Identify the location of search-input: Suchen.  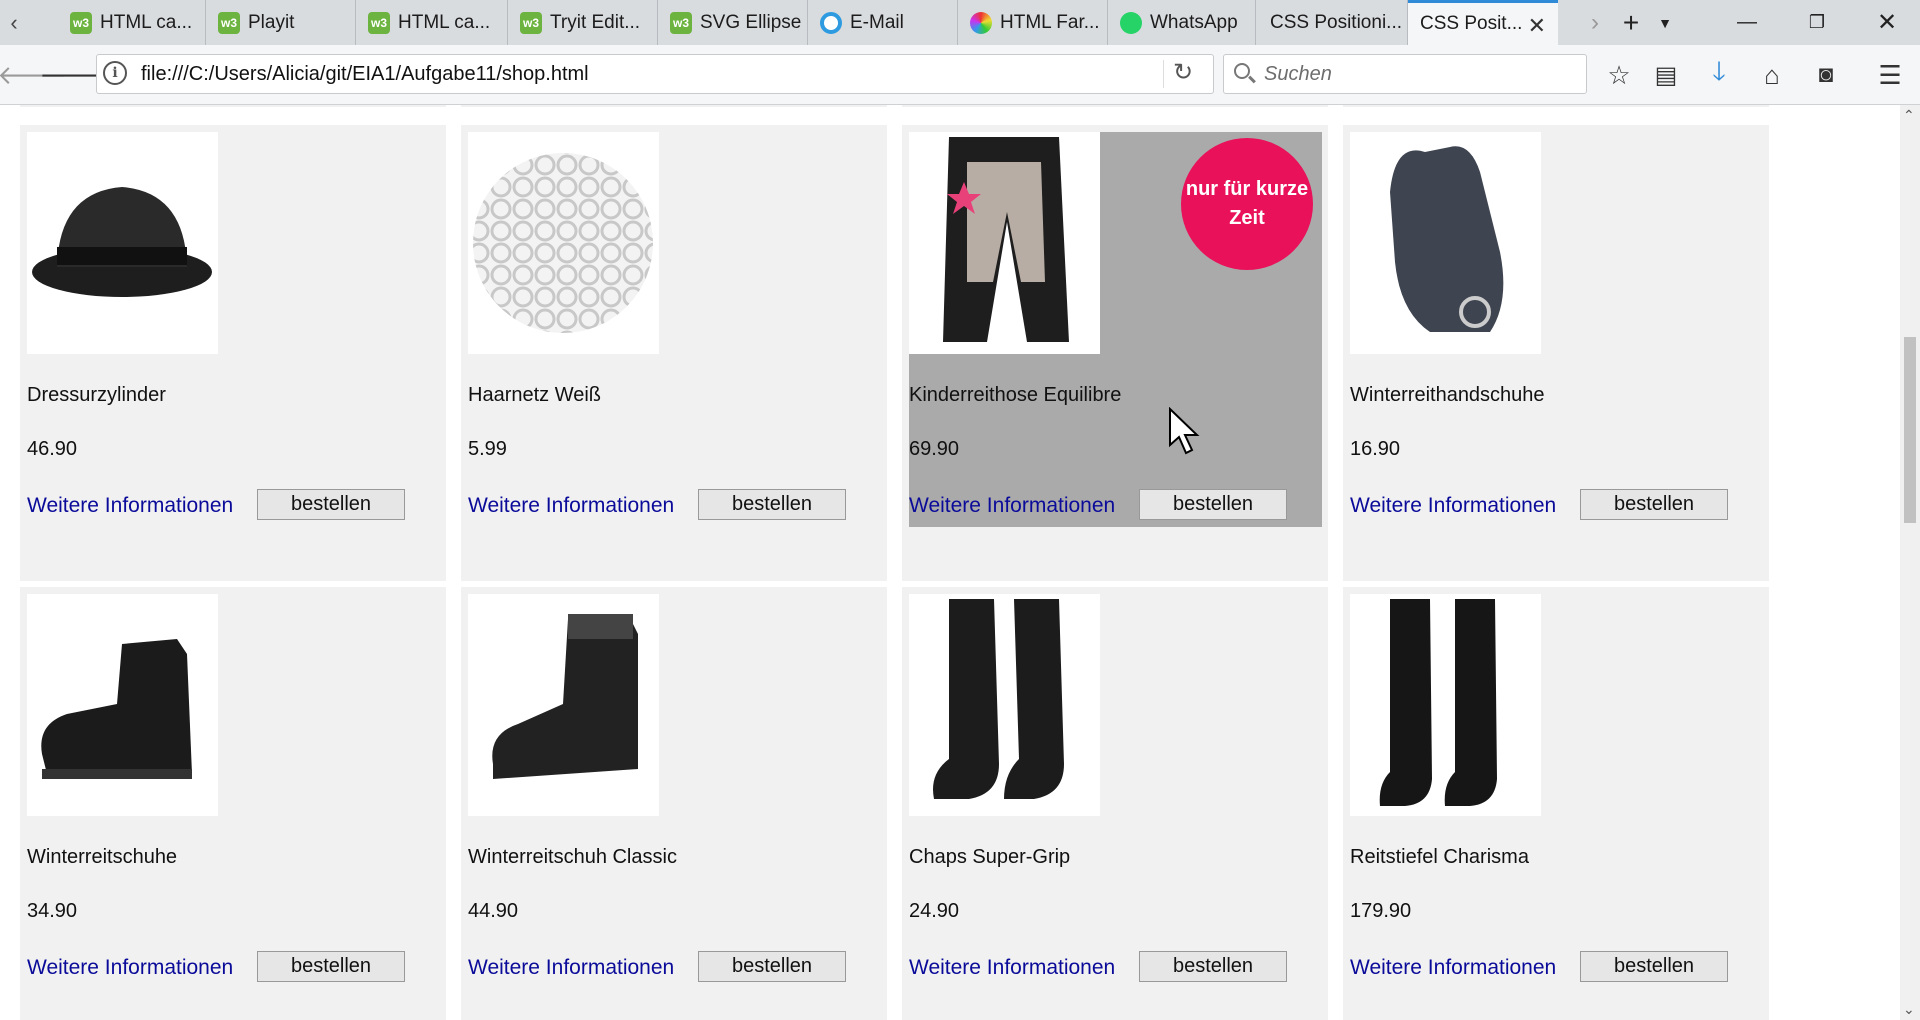
(1405, 74).